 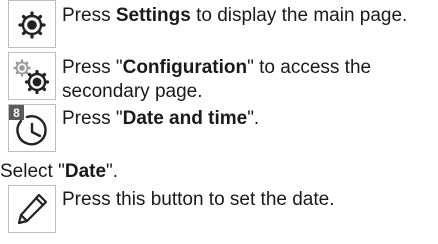 I want to click on configuration-gears-icon, so click(x=31, y=77).